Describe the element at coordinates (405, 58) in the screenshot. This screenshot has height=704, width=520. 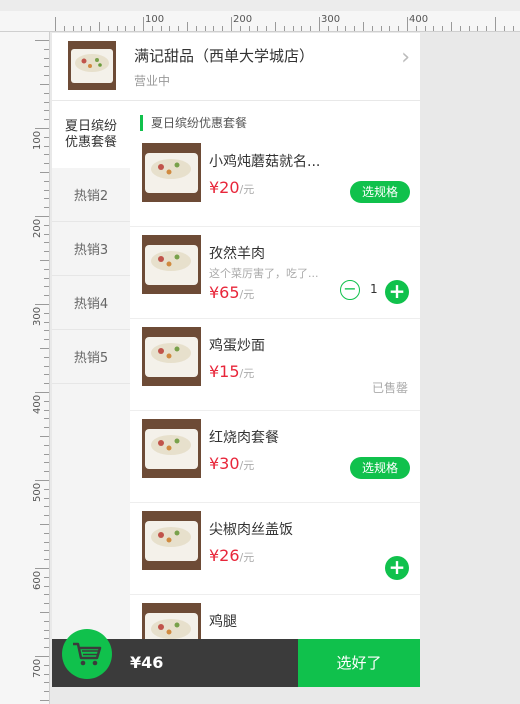
I see `chevron-right-icon: ›` at that location.